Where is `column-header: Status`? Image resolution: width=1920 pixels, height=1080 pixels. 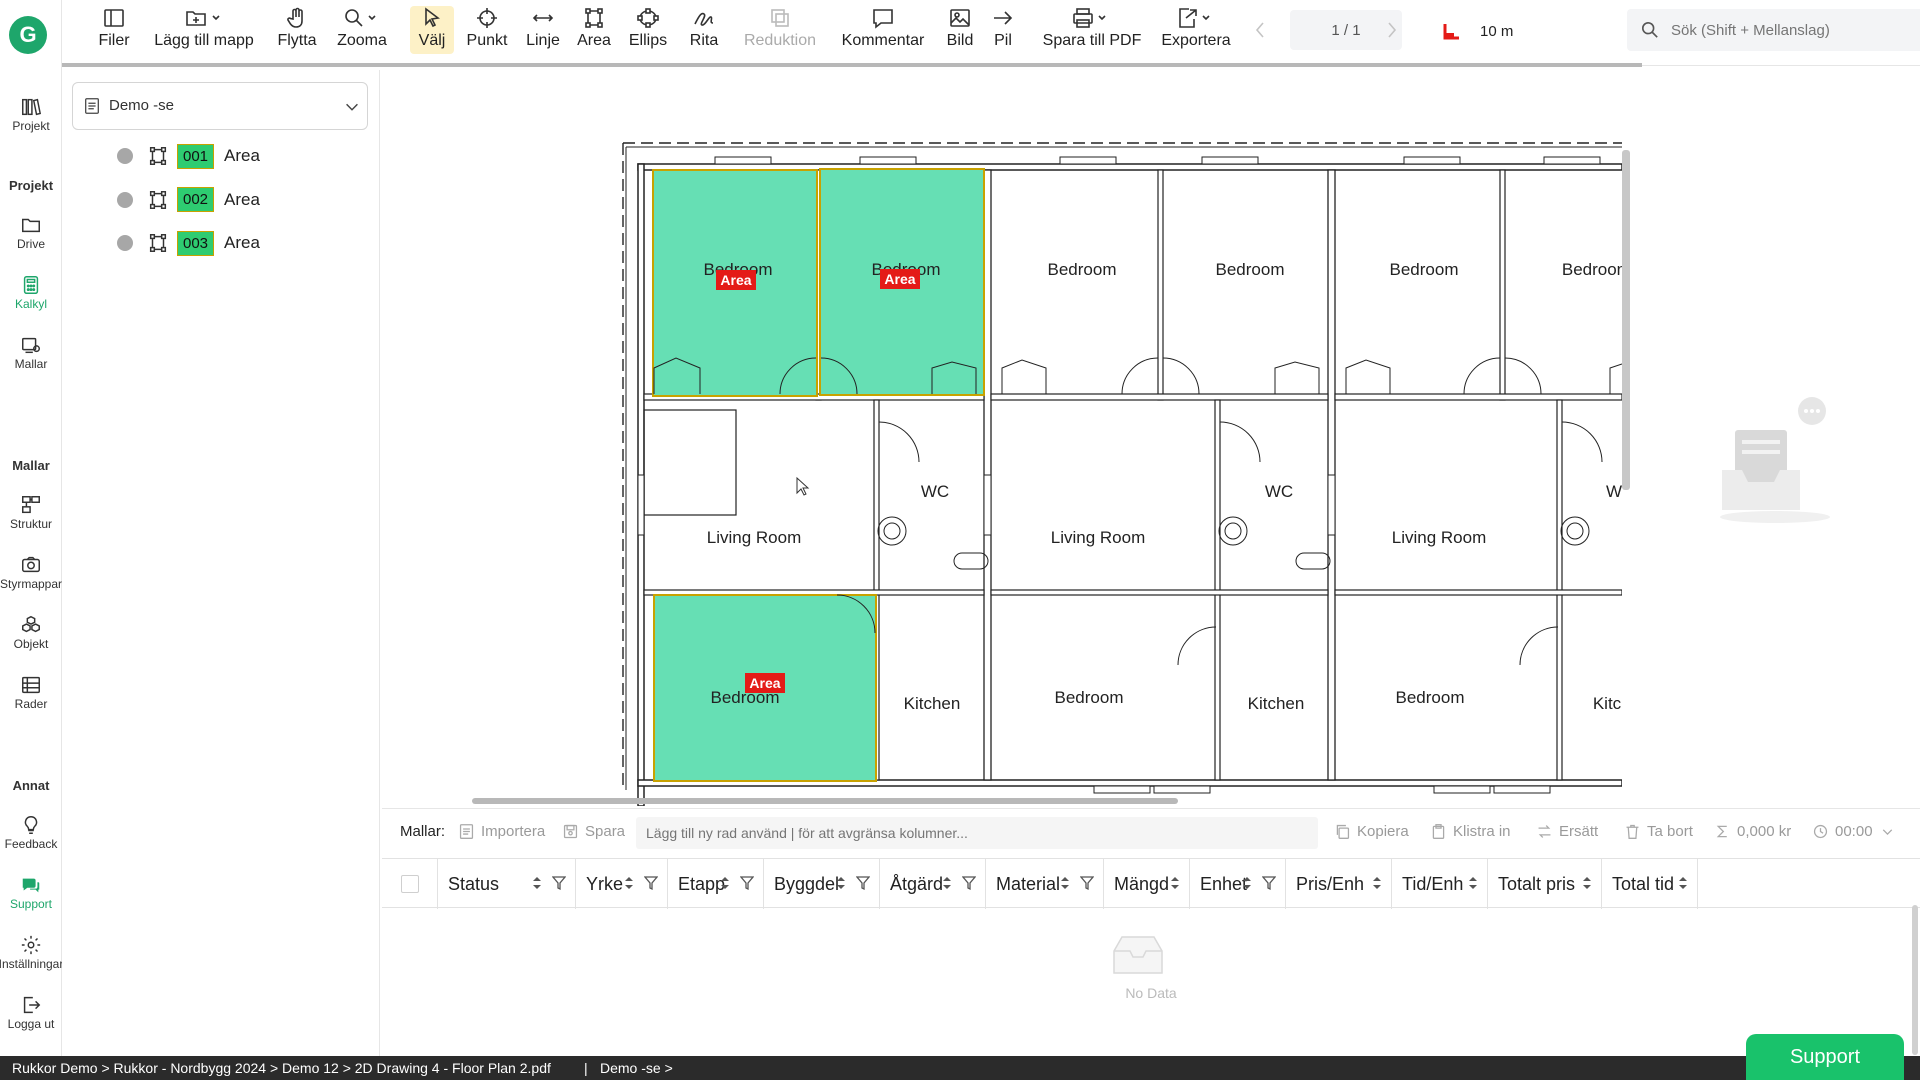 column-header: Status is located at coordinates (507, 884).